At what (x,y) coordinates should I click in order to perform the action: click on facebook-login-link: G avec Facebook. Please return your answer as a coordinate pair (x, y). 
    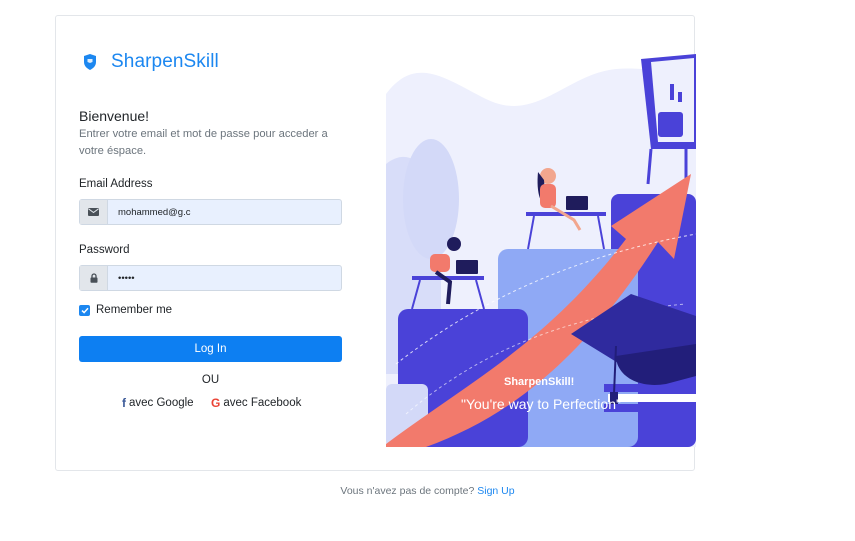
    Looking at the image, I should click on (256, 403).